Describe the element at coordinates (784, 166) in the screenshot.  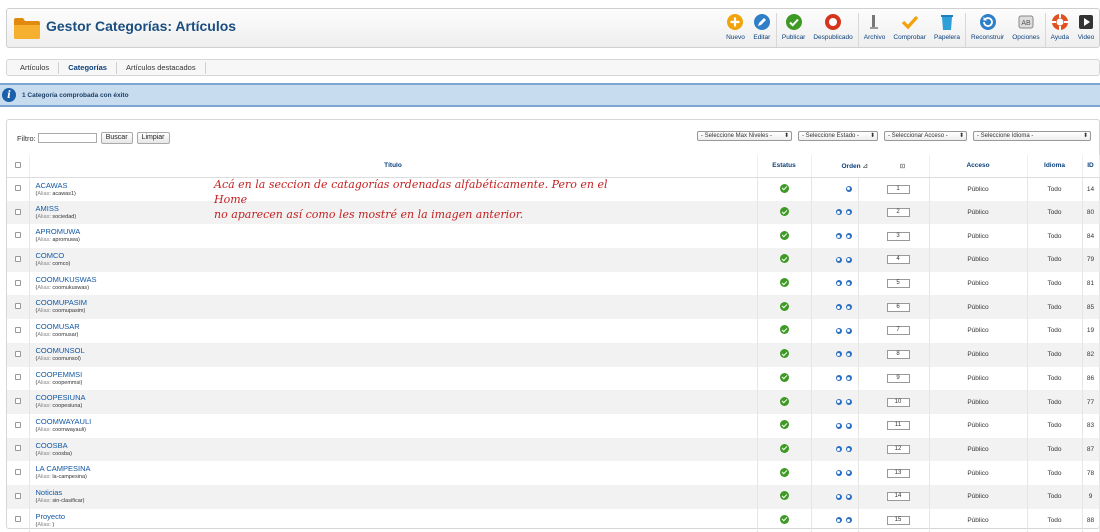
I see `column-status: Estatus` at that location.